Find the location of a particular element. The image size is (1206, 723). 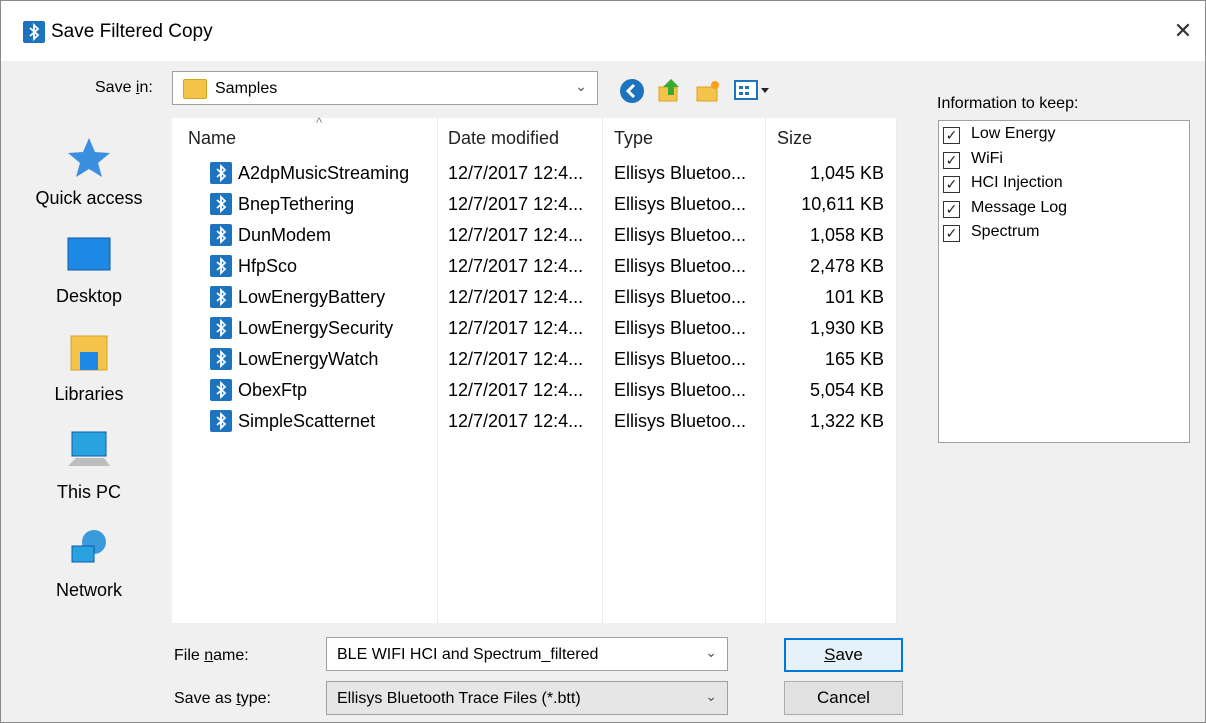

file-size-cell: 1,058 KB is located at coordinates (846, 235).